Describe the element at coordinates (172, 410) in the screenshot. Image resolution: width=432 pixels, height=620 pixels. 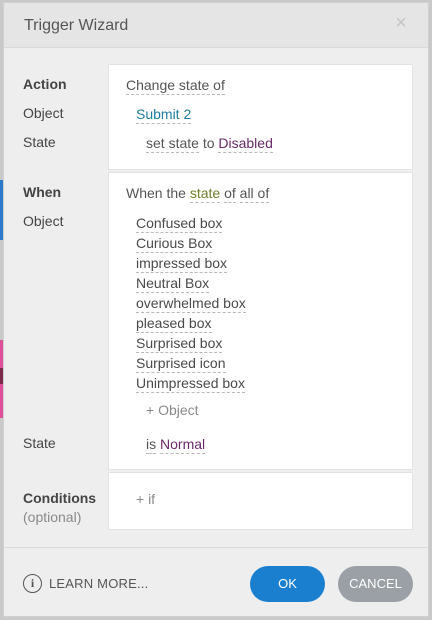
I see `add-object-button: + Object` at that location.